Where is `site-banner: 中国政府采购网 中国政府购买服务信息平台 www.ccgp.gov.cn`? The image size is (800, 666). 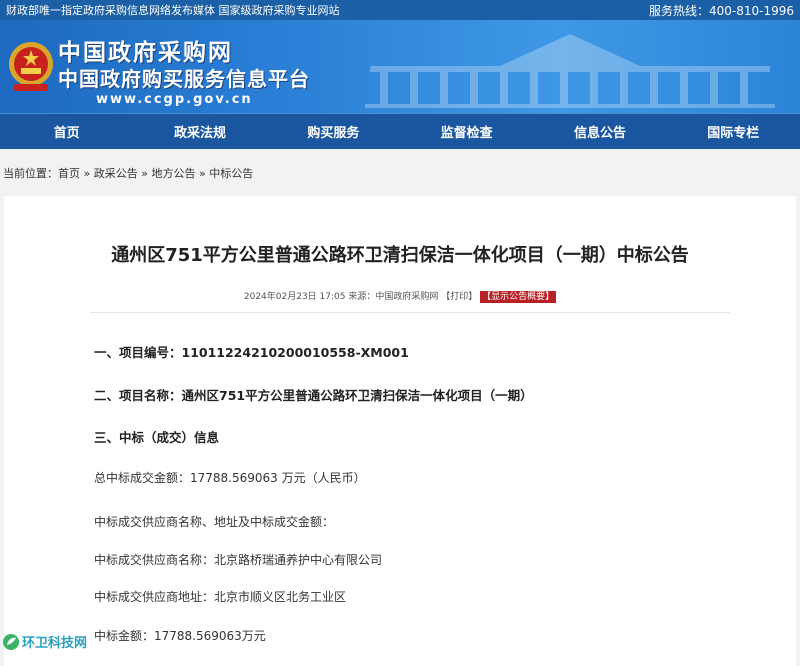
site-banner: 中国政府采购网 中国政府购买服务信息平台 www.ccgp.gov.cn is located at coordinates (400, 66).